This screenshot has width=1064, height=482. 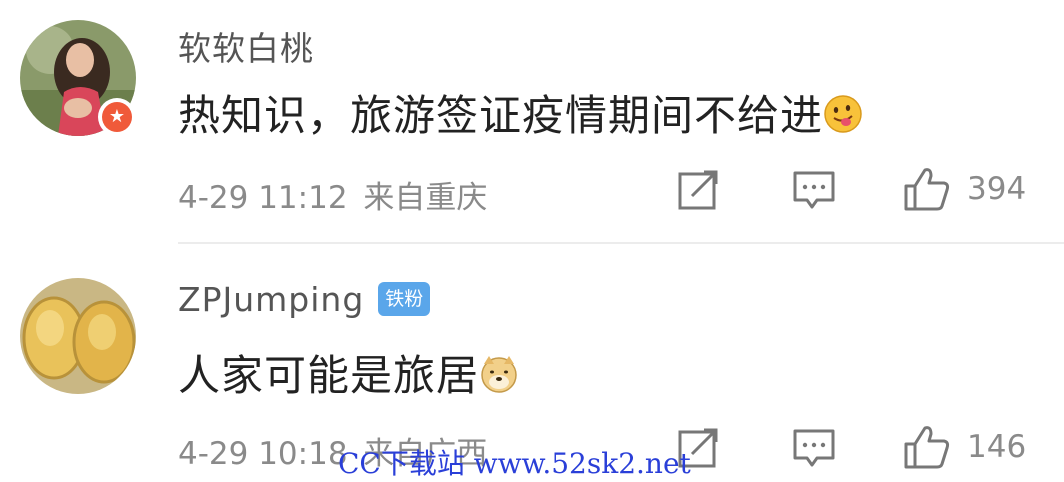 What do you see at coordinates (514, 463) in the screenshot?
I see `site-watermark: CC下载站 www.52sk2.net` at bounding box center [514, 463].